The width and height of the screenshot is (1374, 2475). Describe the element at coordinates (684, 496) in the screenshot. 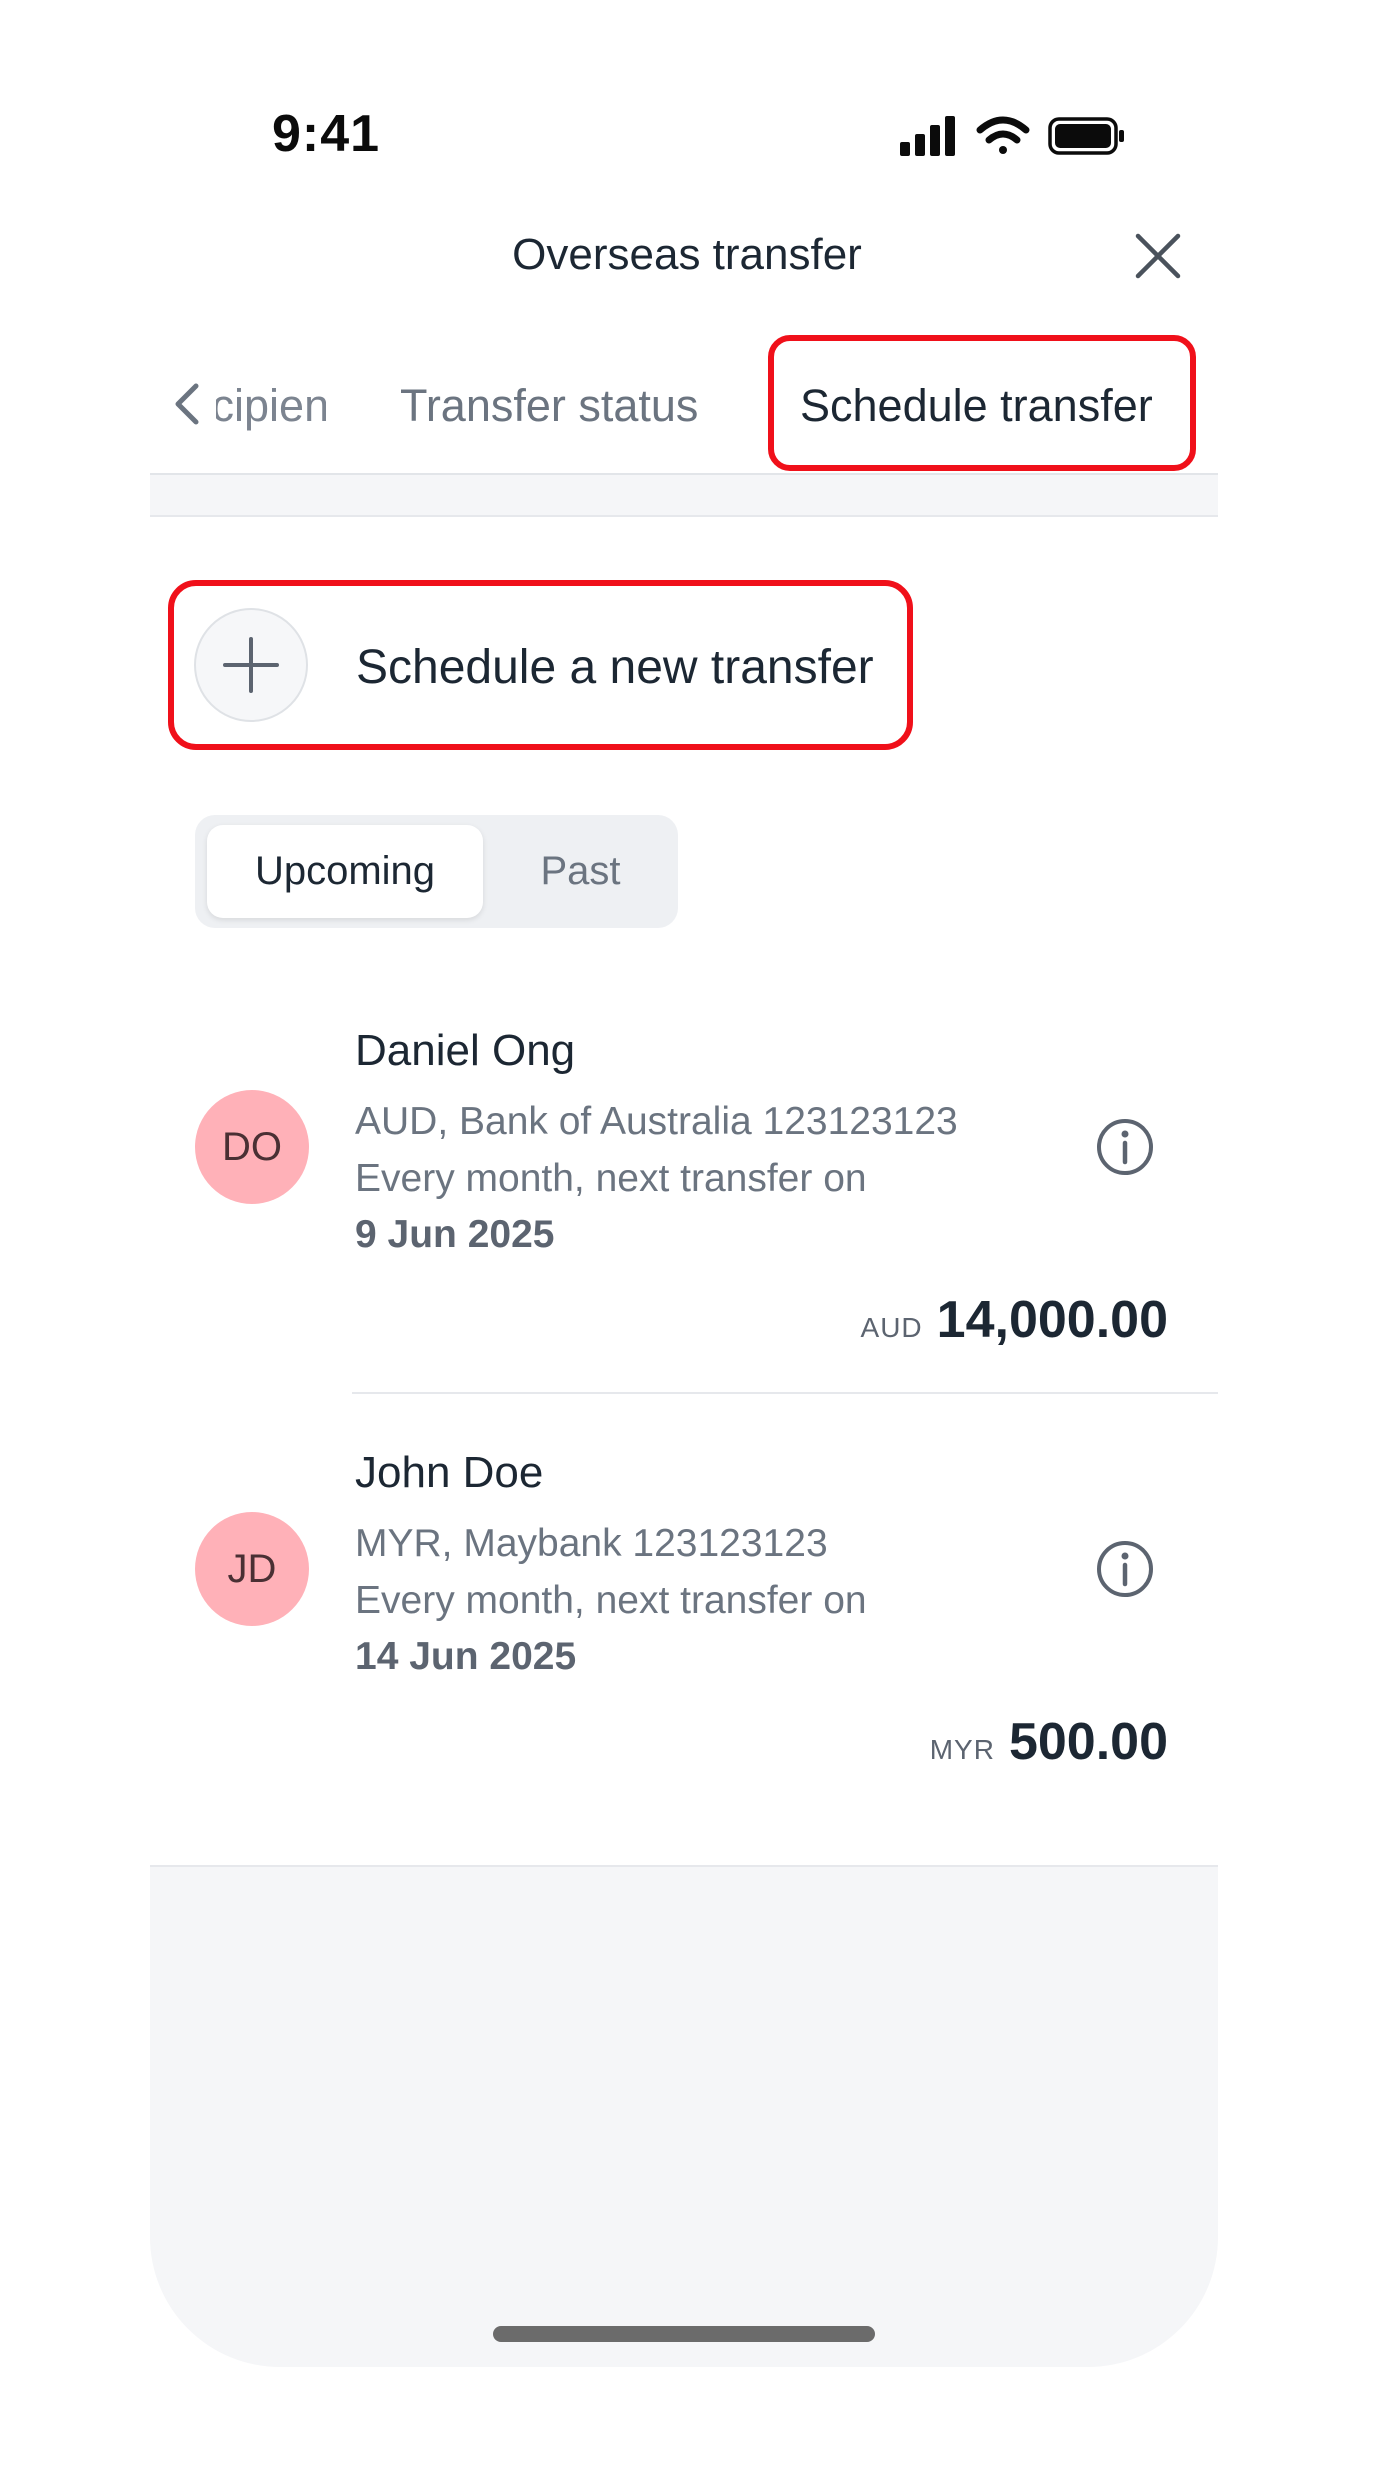

I see `section-divider` at that location.